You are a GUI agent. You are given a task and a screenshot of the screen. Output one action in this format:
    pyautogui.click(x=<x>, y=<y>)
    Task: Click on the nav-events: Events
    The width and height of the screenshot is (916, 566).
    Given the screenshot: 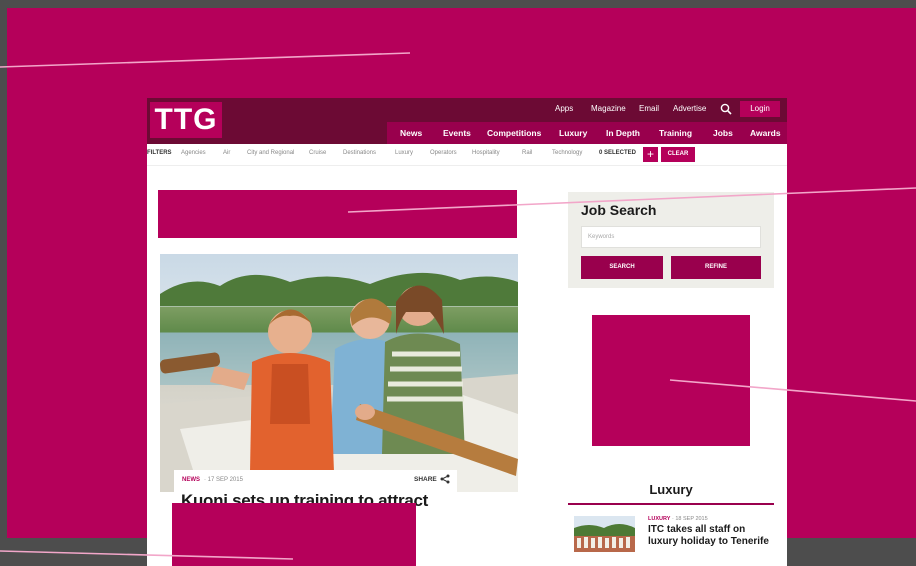 What is the action you would take?
    pyautogui.click(x=457, y=133)
    